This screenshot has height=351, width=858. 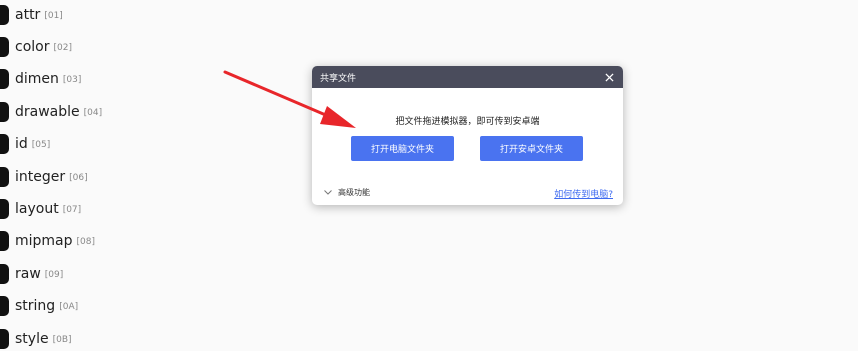 I want to click on folder-name: dimen, so click(x=37, y=79).